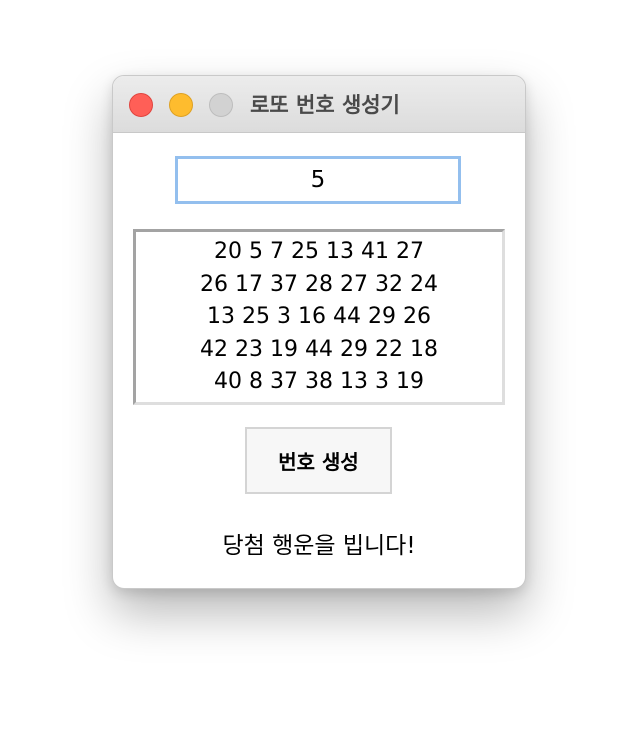  I want to click on ticket-count-input, so click(318, 180).